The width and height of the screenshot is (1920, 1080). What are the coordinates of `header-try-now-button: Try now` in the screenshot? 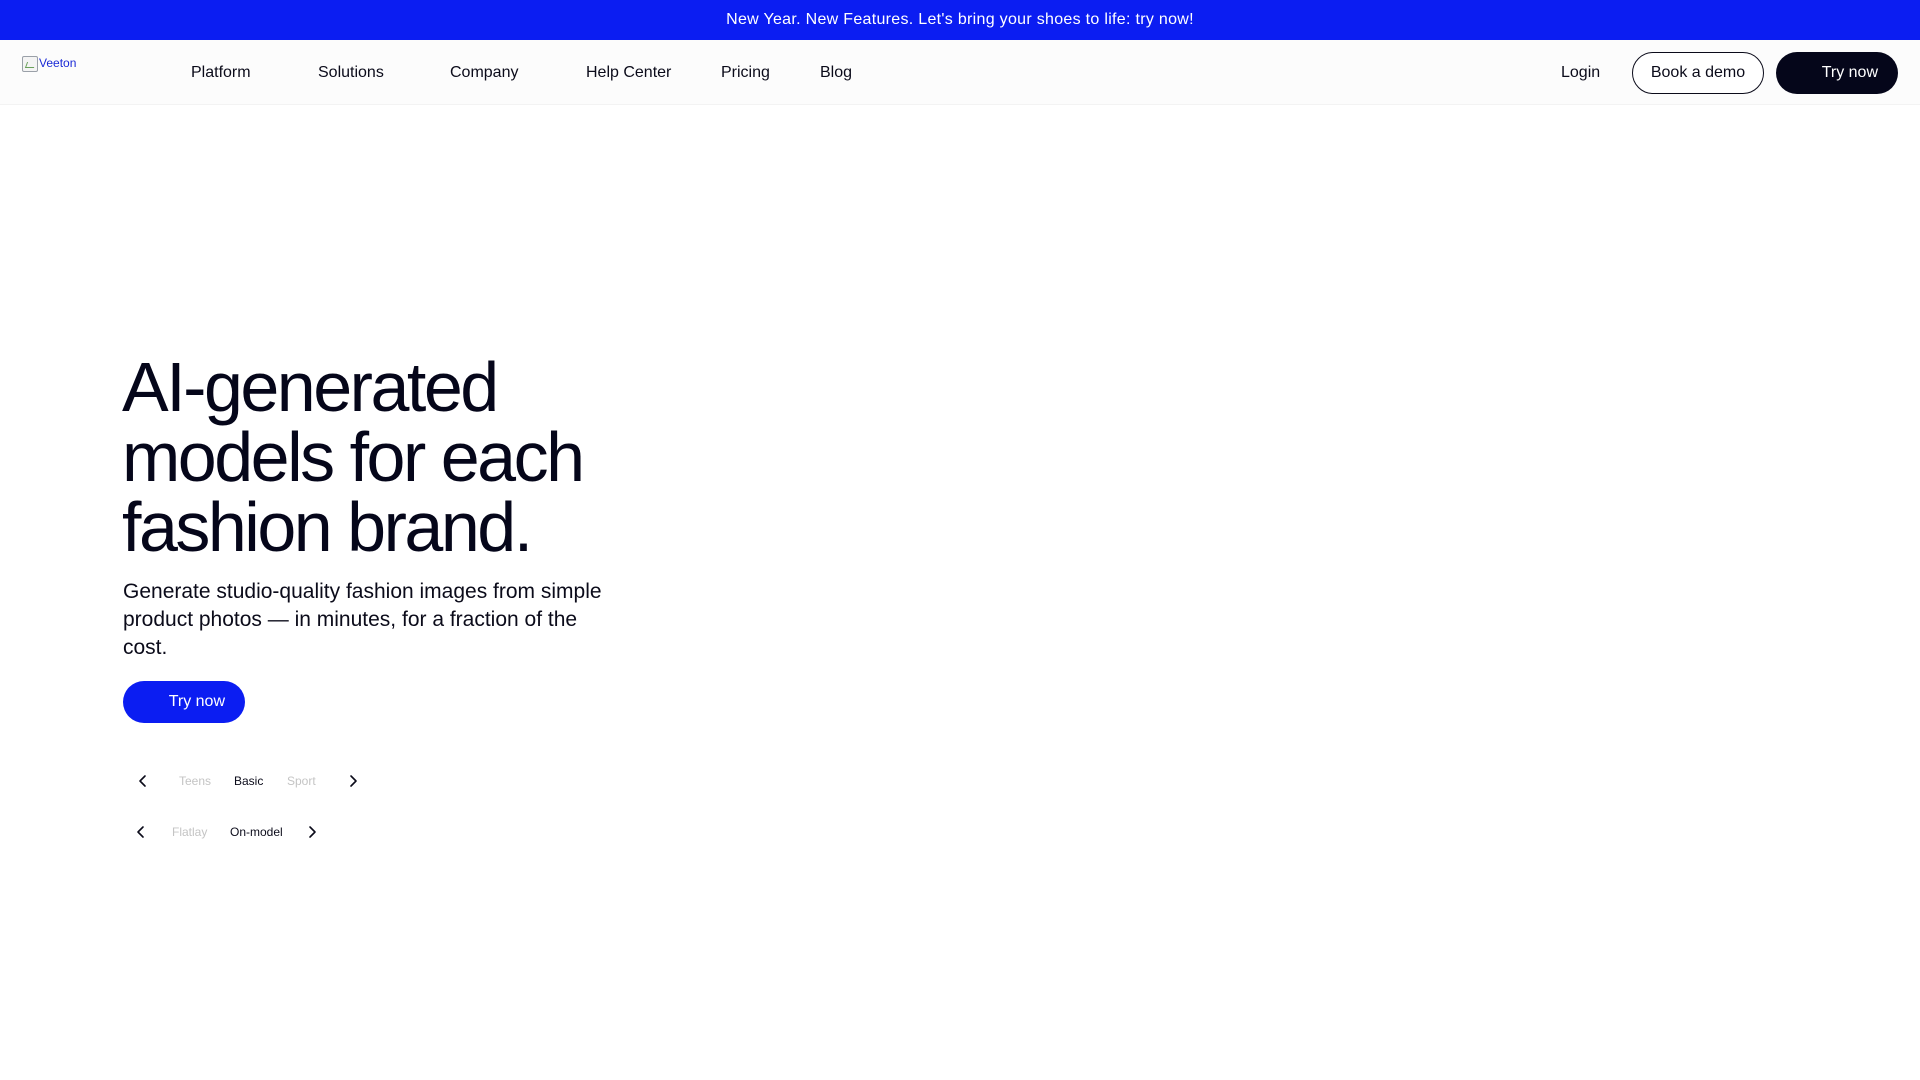 It's located at (1837, 73).